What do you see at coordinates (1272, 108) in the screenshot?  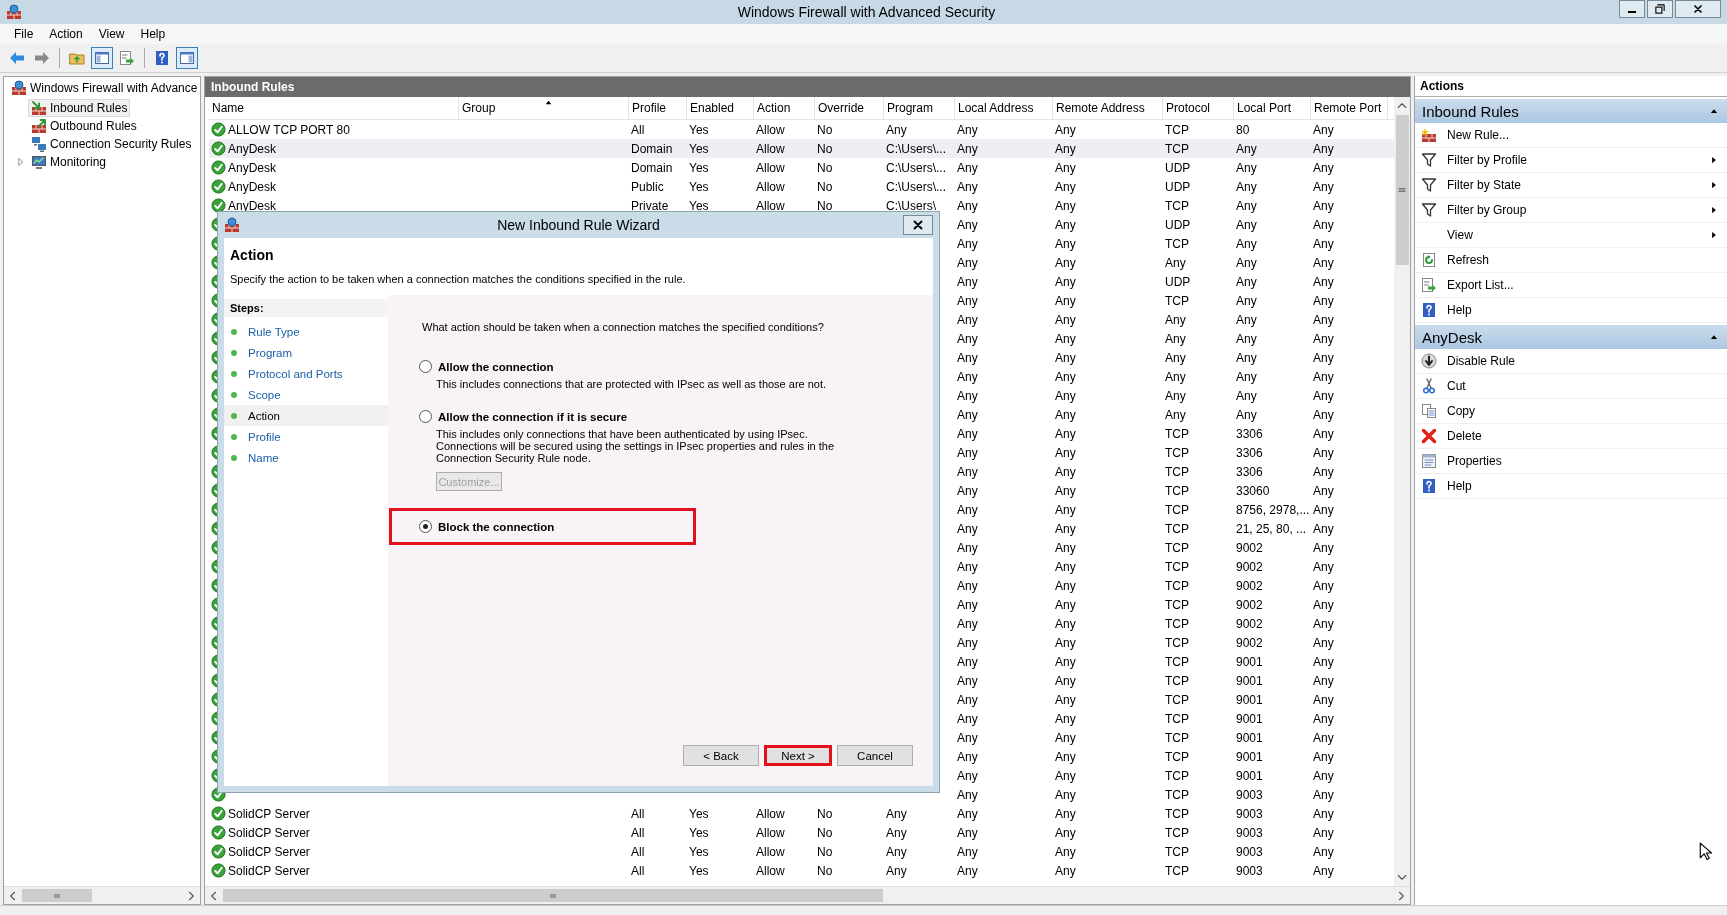 I see `column-header: Local Port` at bounding box center [1272, 108].